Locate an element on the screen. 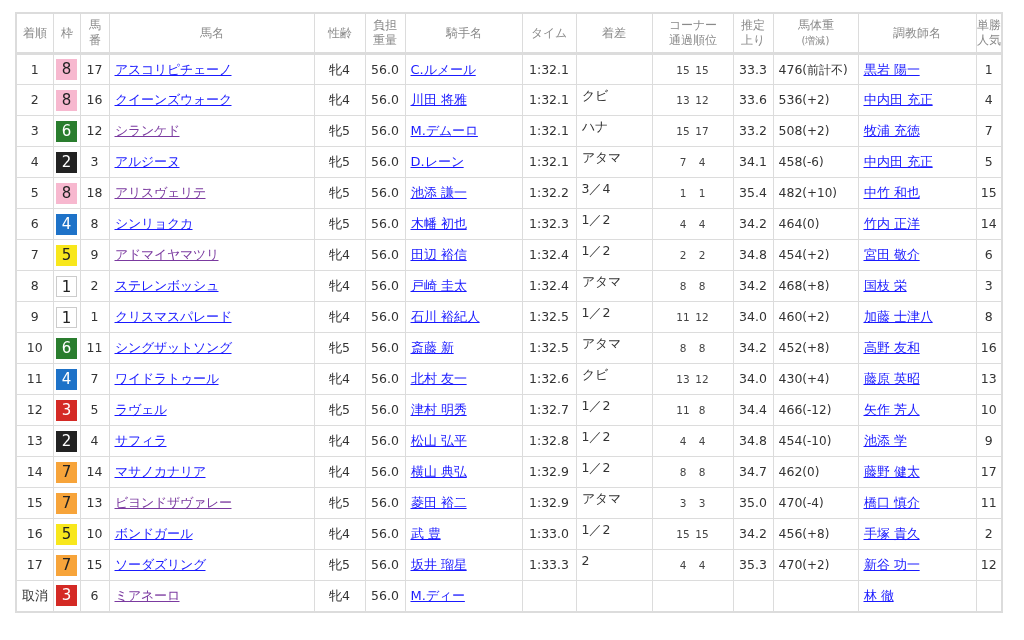 The height and width of the screenshot is (640, 1024). column-header: 推定 上り is located at coordinates (753, 33).